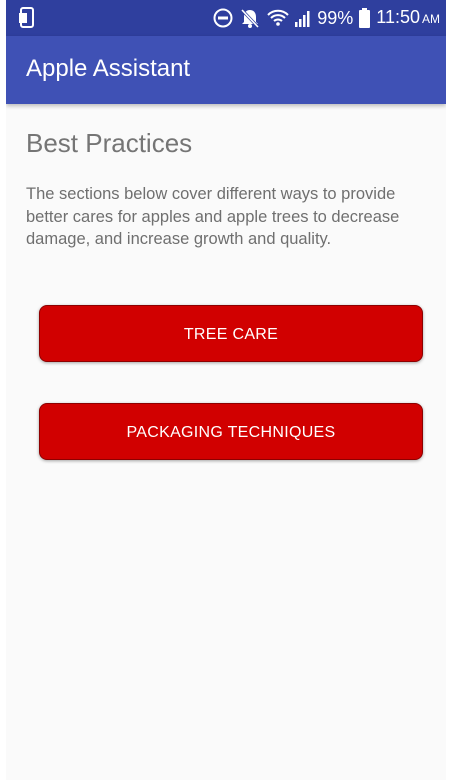 This screenshot has height=780, width=452. Describe the element at coordinates (231, 431) in the screenshot. I see `packaging-techniques-button: PACKAGING TECHNIQUES` at that location.